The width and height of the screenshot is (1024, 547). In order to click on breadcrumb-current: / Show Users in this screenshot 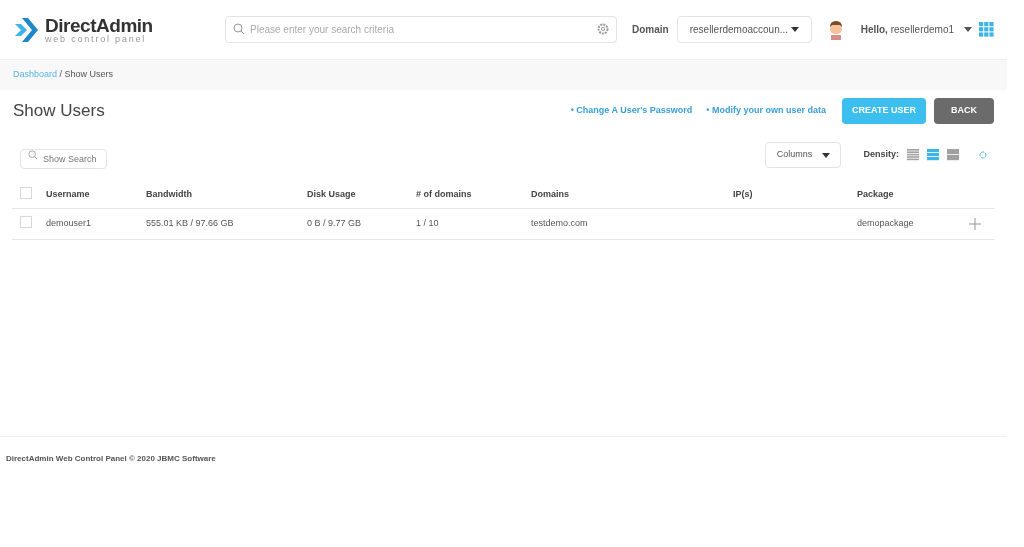, I will do `click(86, 75)`.